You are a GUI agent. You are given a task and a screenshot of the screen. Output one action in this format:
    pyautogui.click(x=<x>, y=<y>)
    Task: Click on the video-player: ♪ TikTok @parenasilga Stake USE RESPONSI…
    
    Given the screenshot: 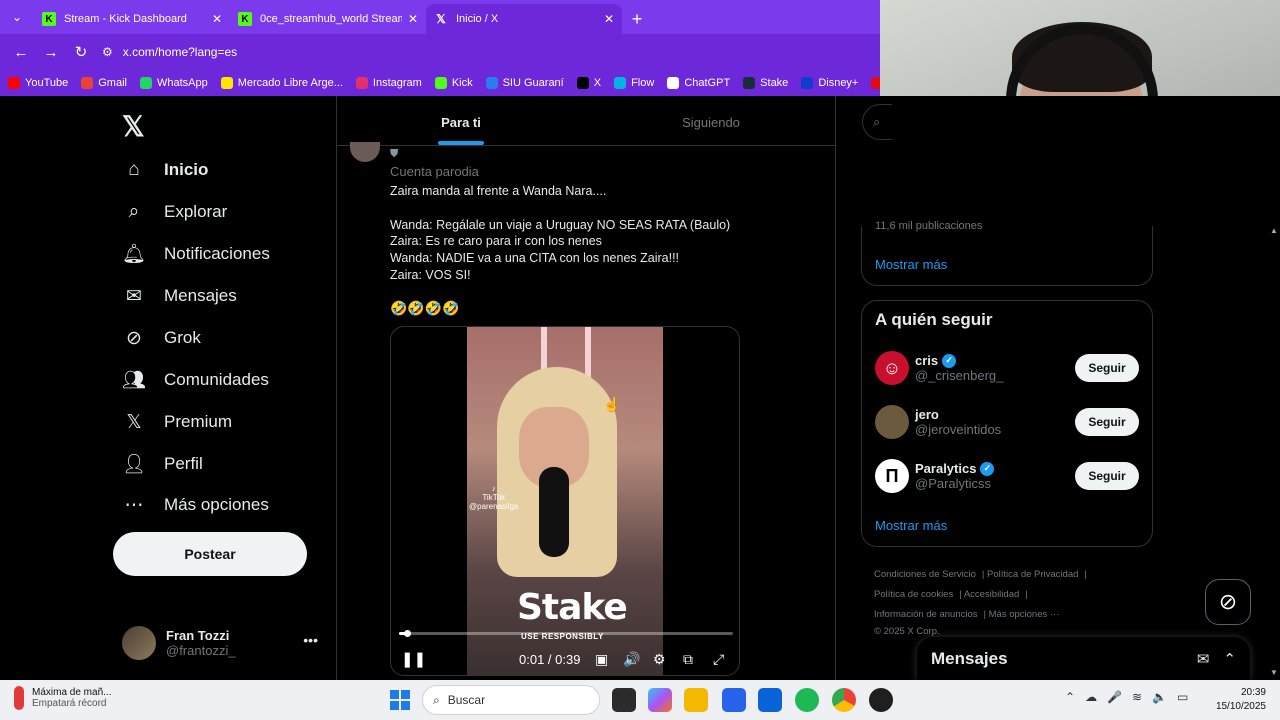 What is the action you would take?
    pyautogui.click(x=565, y=501)
    